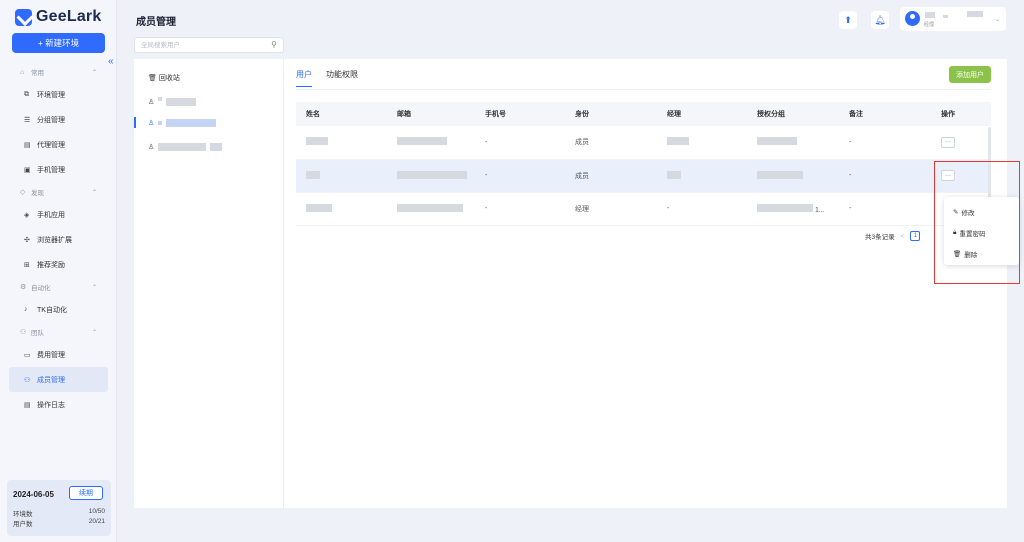  I want to click on nav-group-team: ⚇ 团队 ⌃, so click(58, 332).